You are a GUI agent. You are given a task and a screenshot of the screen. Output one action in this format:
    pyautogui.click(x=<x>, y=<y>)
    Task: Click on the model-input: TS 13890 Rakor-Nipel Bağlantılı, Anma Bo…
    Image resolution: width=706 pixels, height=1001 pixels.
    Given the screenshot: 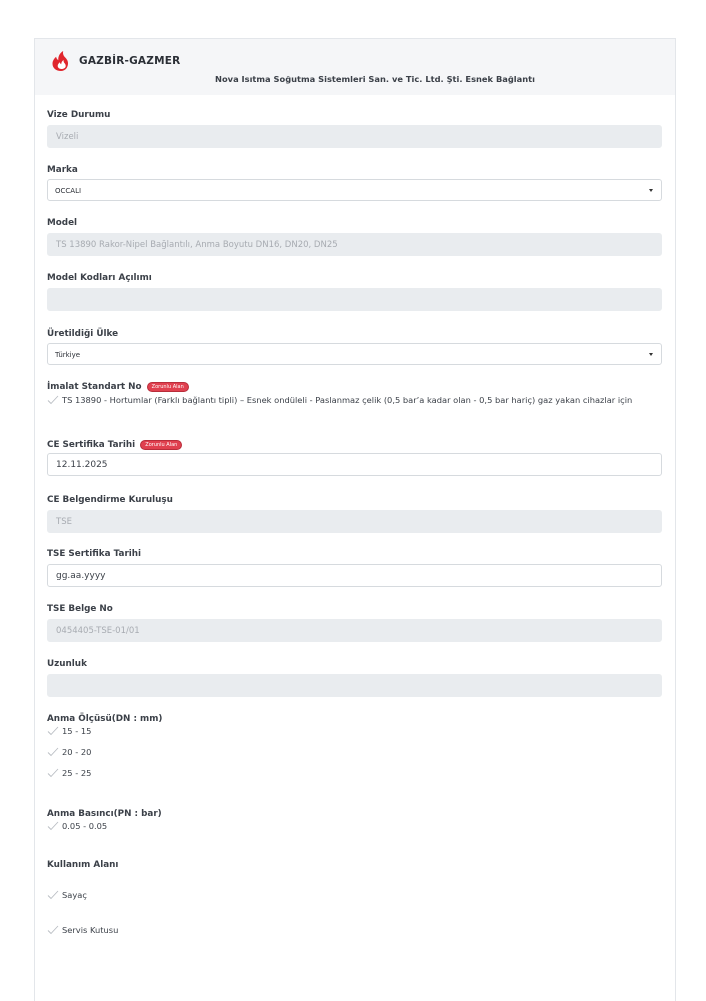 What is the action you would take?
    pyautogui.click(x=354, y=244)
    